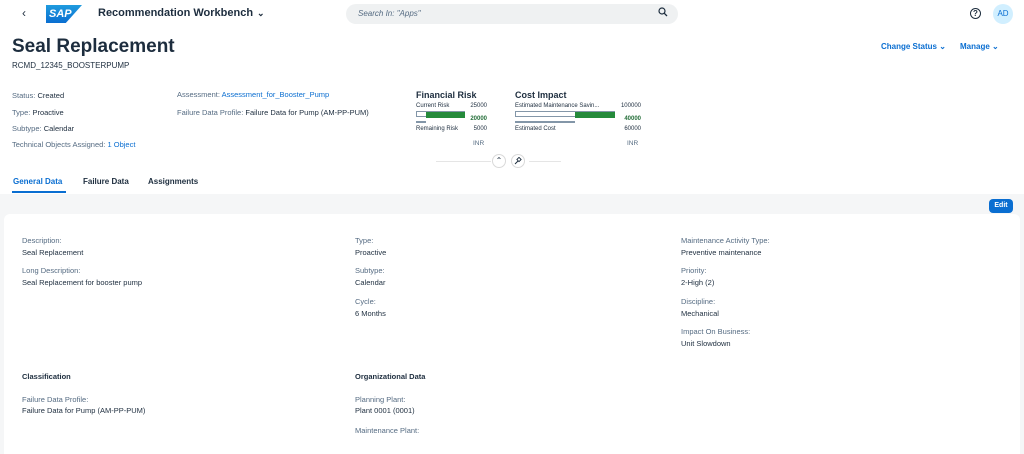 The width and height of the screenshot is (1024, 454). What do you see at coordinates (121, 144) in the screenshot?
I see `technical-objects-link: 1 Object` at bounding box center [121, 144].